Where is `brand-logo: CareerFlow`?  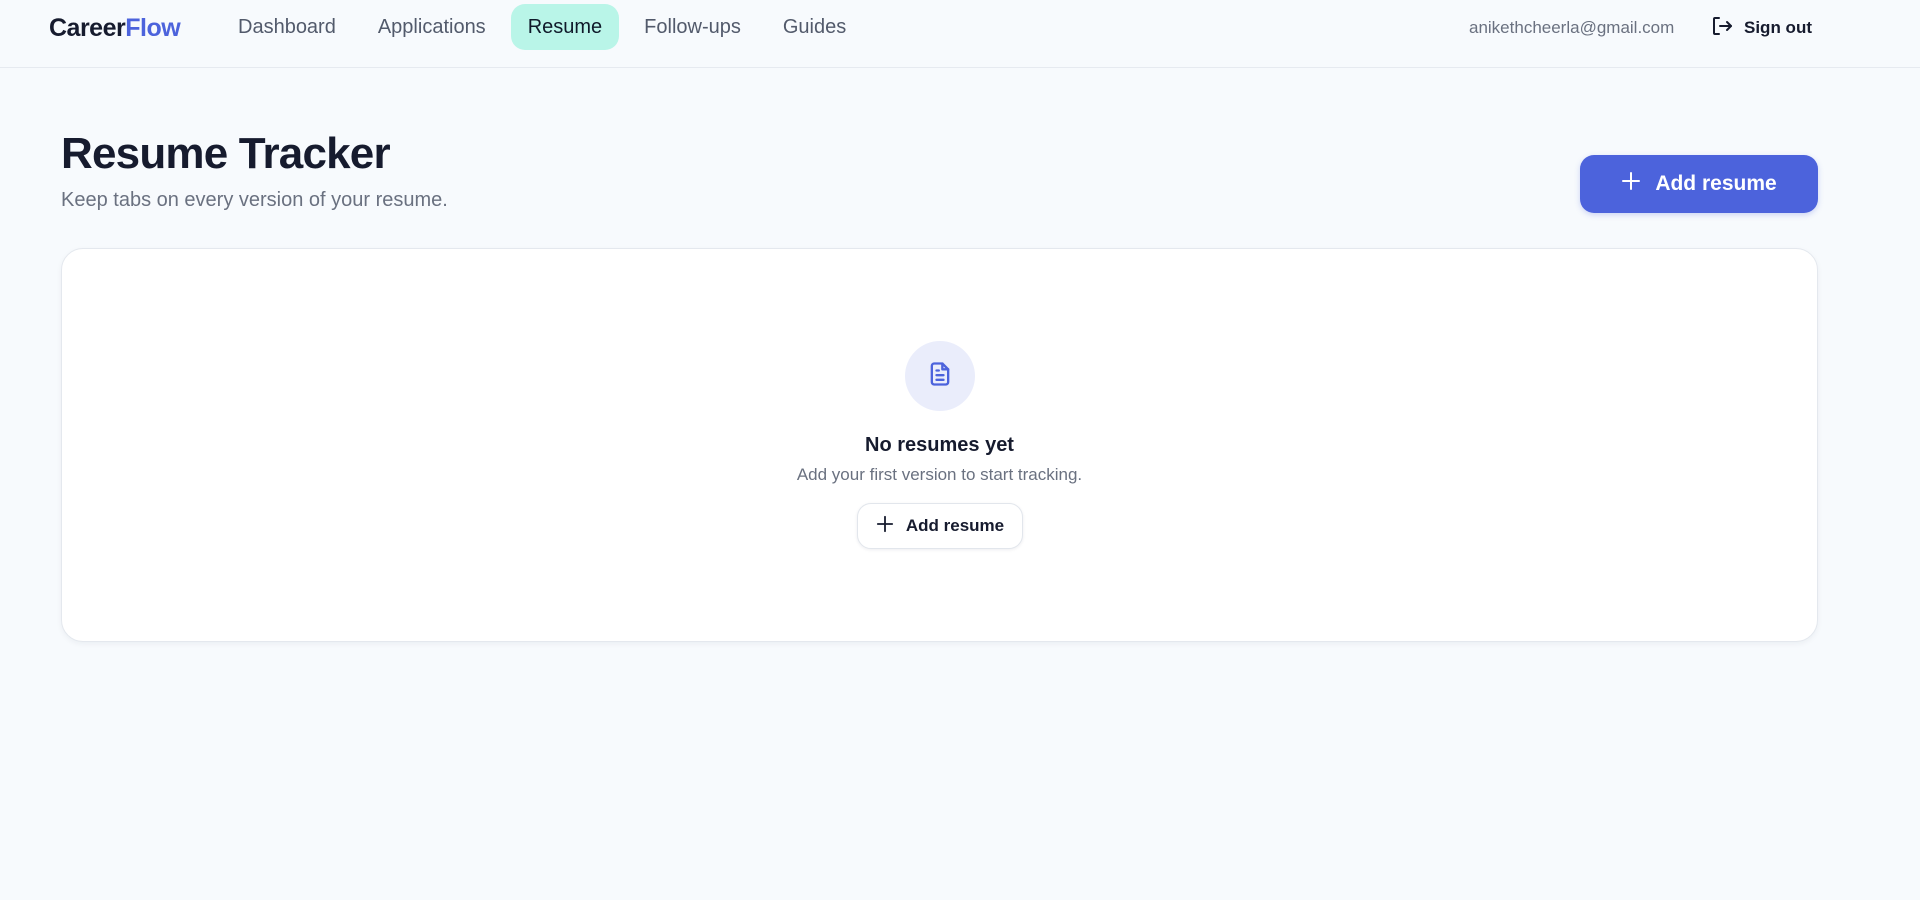
brand-logo: CareerFlow is located at coordinates (115, 28).